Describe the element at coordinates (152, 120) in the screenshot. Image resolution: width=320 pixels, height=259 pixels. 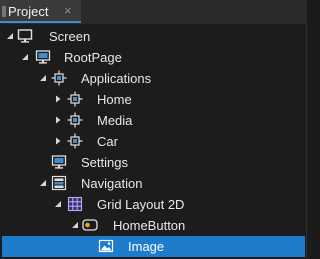
I see `tree-item-media: Media` at that location.